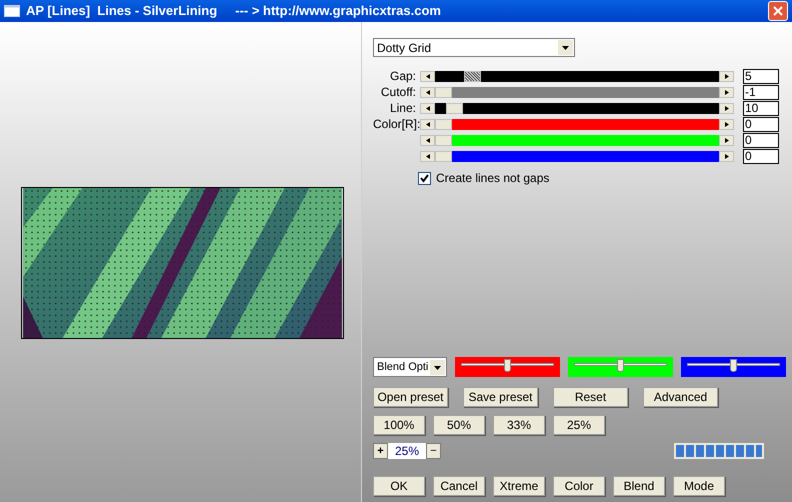  What do you see at coordinates (395, 124) in the screenshot?
I see `slider-label: Color[R]:` at bounding box center [395, 124].